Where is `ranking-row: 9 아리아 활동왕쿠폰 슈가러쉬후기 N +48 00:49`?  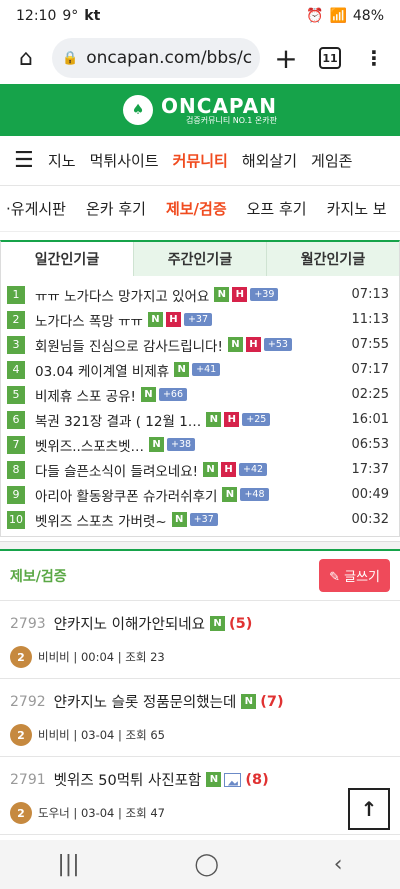 ranking-row: 9 아리아 활동왕쿠폰 슈가러쉬후기 N +48 00:49 is located at coordinates (200, 494).